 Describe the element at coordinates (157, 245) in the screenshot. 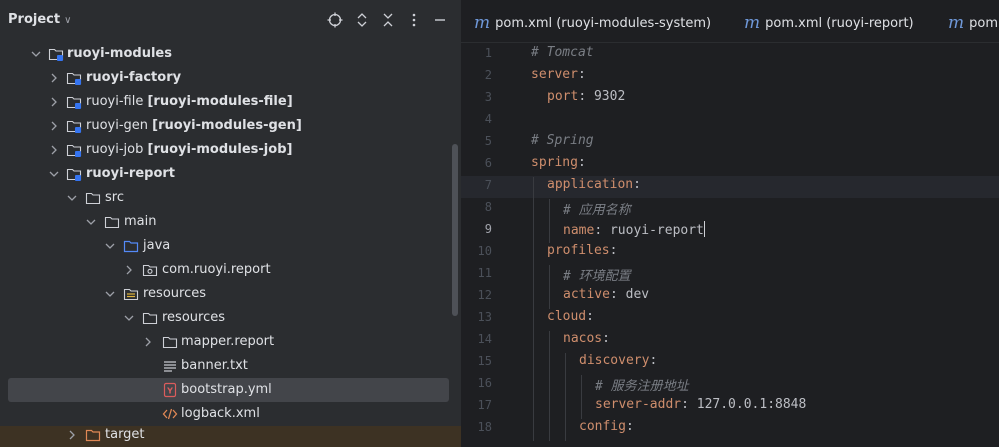

I see `tree-node-label: java` at that location.